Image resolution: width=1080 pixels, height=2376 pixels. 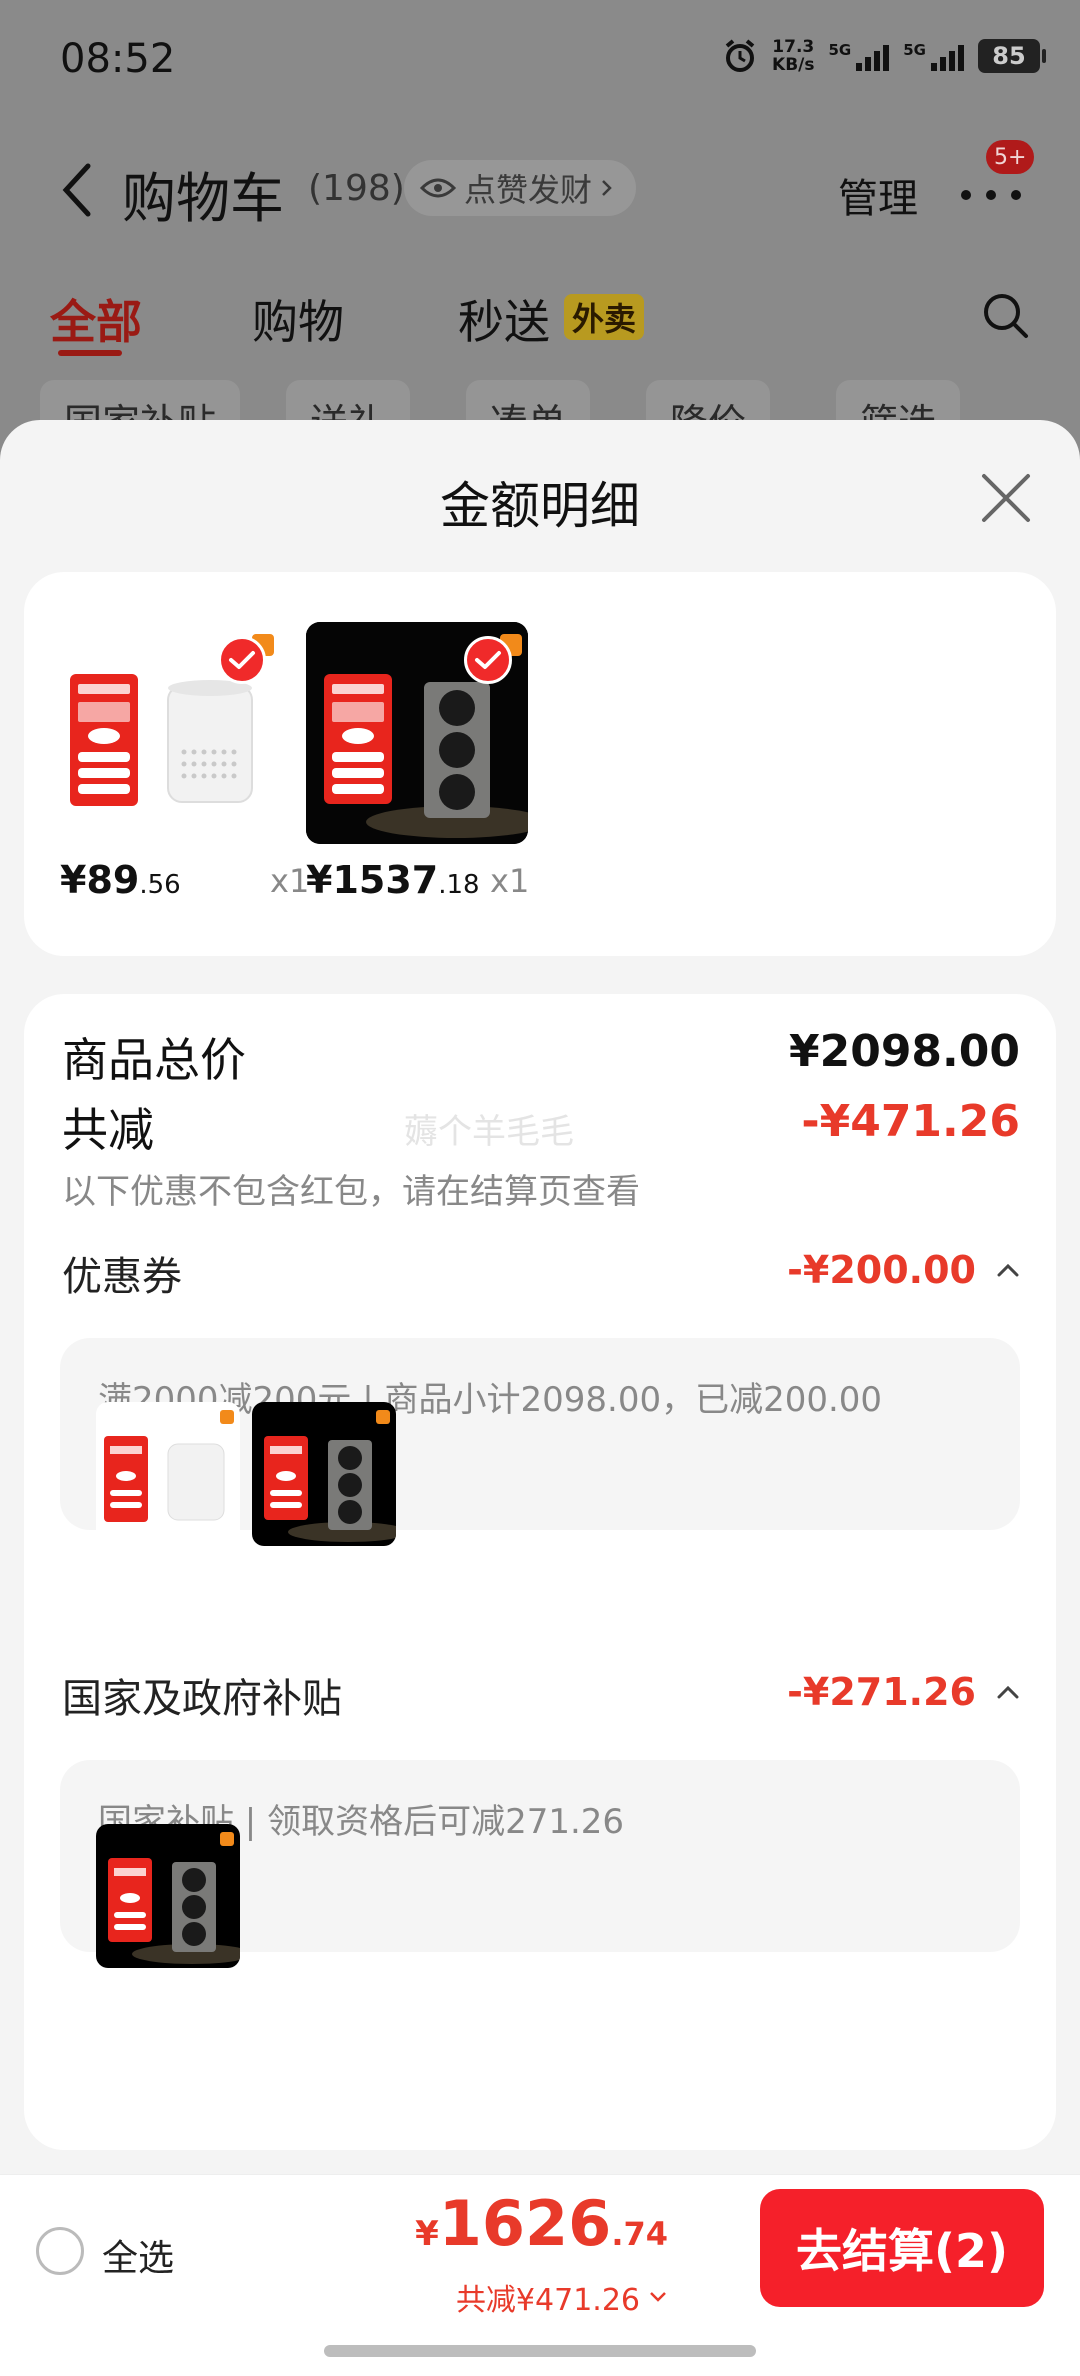 What do you see at coordinates (1010, 157) in the screenshot?
I see `notify-badge: 5+` at bounding box center [1010, 157].